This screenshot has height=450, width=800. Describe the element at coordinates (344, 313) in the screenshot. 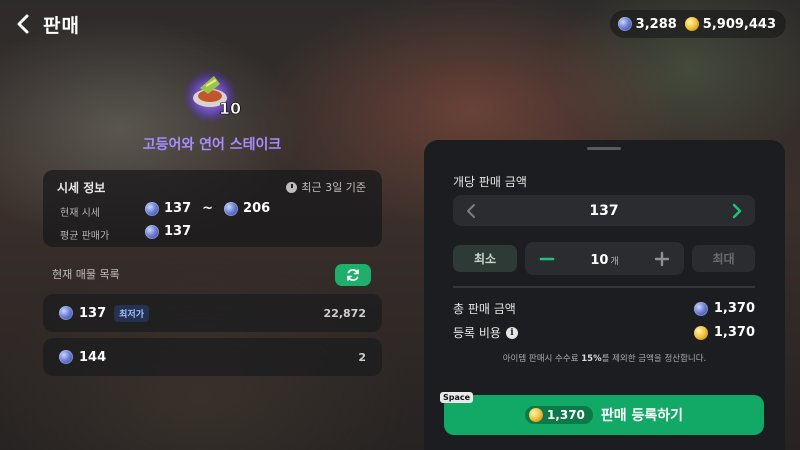

I see `listing-quantity: 22,872` at that location.